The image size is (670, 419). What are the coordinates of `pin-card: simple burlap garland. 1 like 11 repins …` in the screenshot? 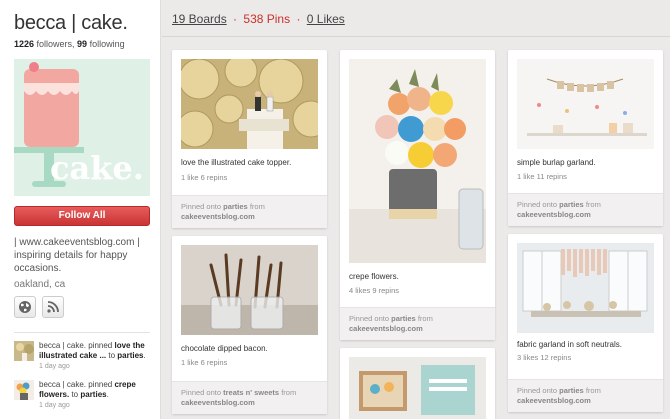 It's located at (585, 138).